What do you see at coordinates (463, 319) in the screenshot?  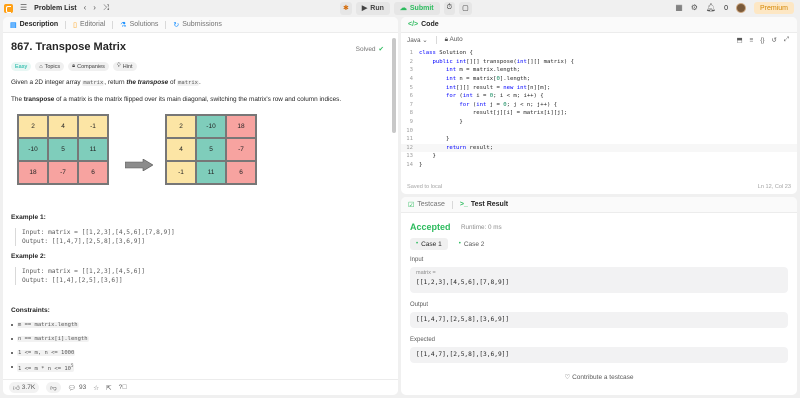 I see `output-value: [[1,4,7],[2,5,8],[3,6,9]]` at bounding box center [463, 319].